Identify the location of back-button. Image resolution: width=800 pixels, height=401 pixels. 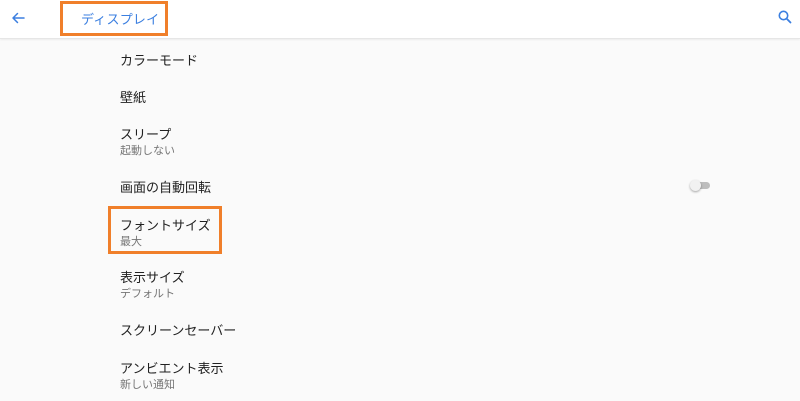
(18, 18).